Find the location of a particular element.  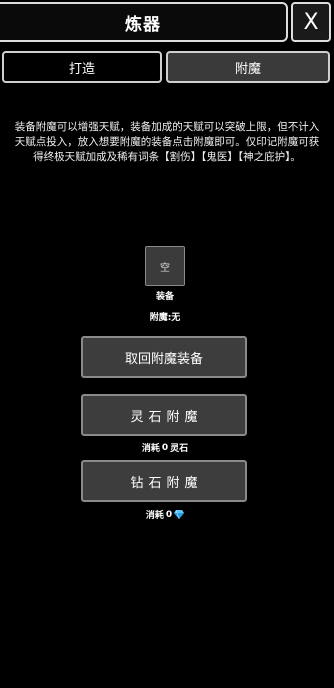

spirit-stone-enchant-button: 灵石附魔 is located at coordinates (164, 415).